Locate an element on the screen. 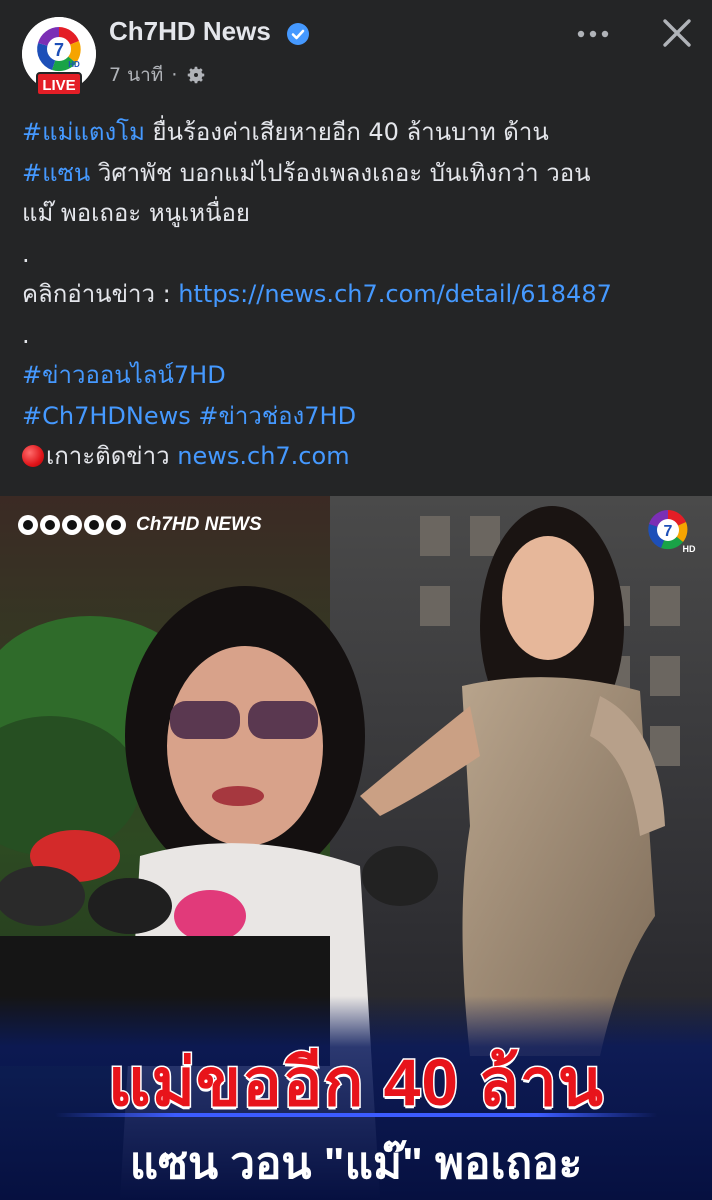  headline-divider is located at coordinates (356, 1115).